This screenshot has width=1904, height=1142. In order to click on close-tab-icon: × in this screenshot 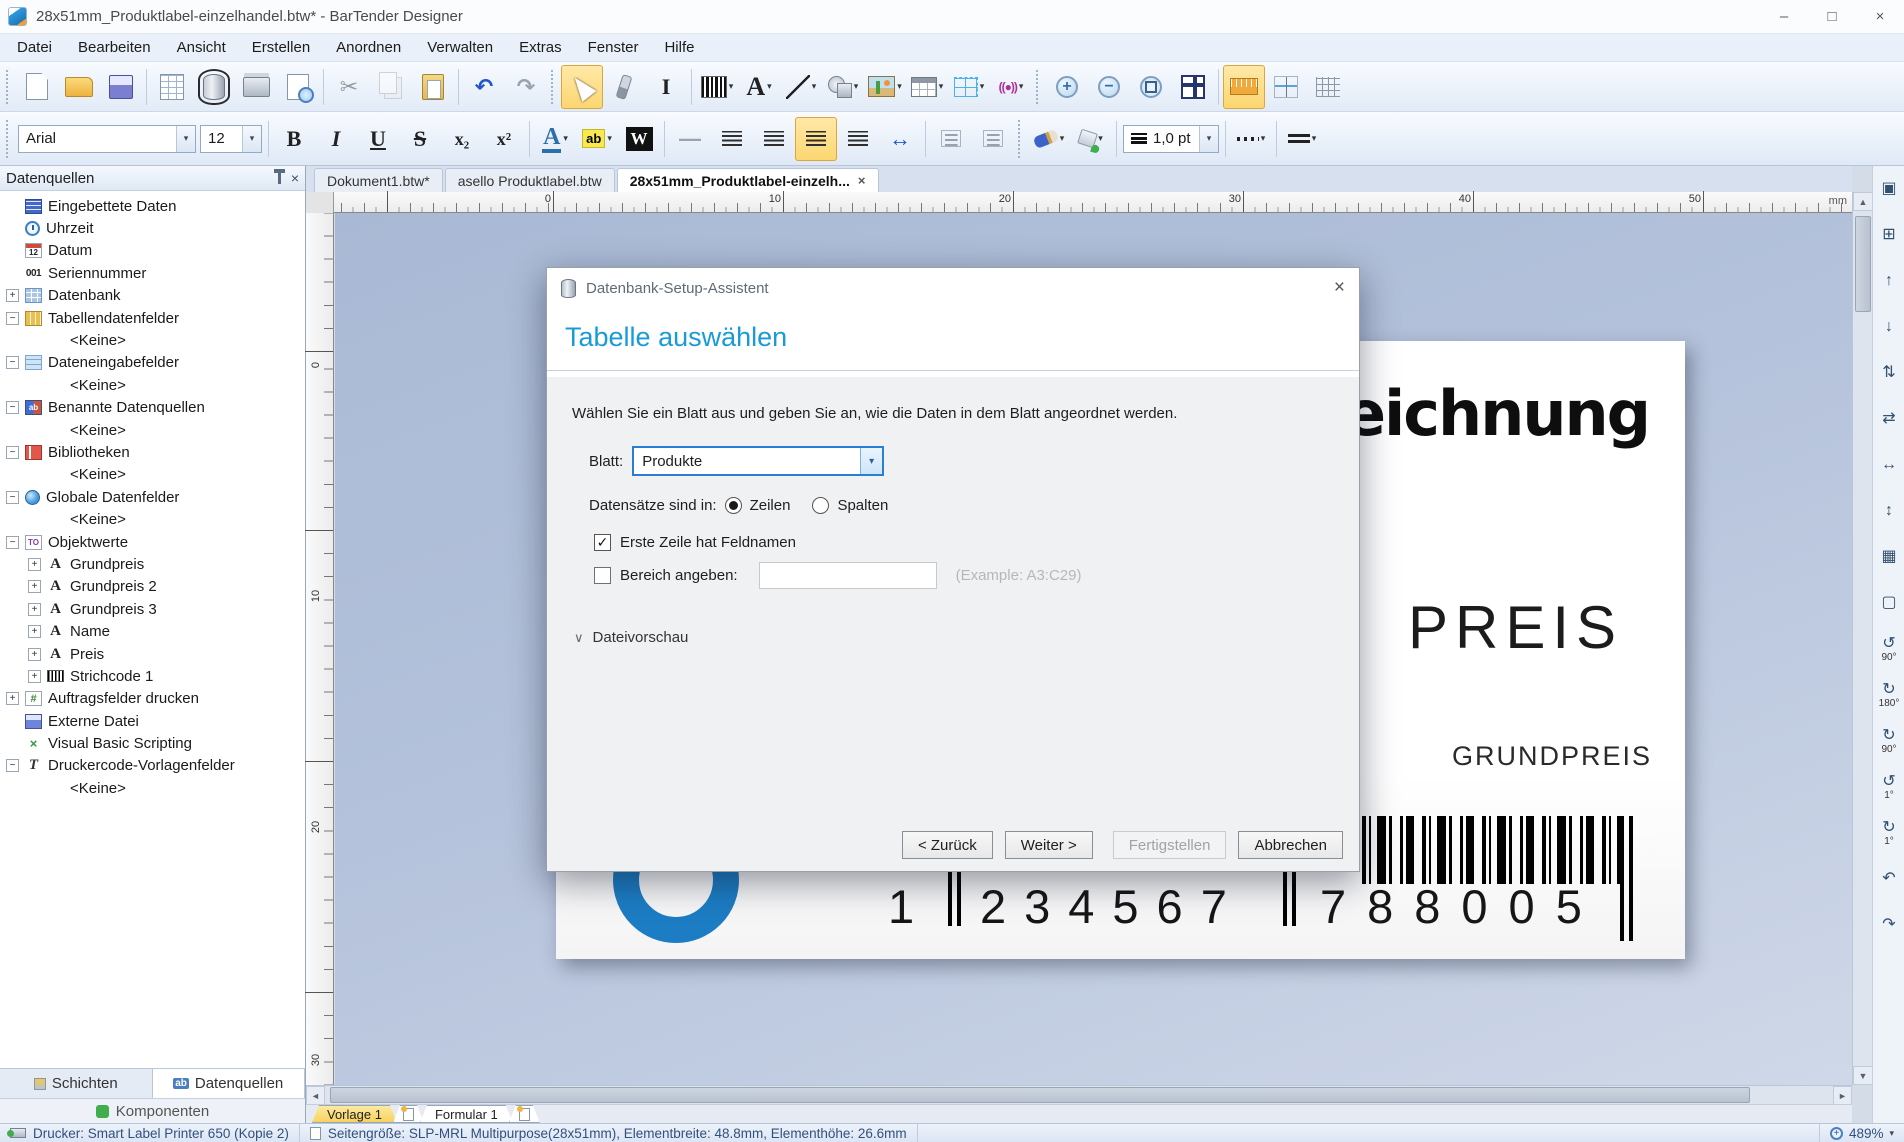, I will do `click(862, 180)`.